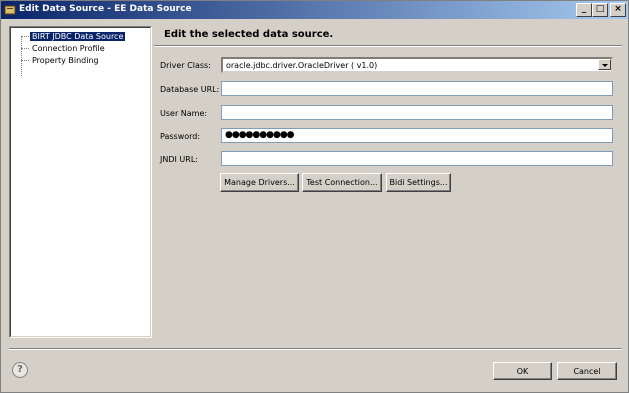 This screenshot has width=629, height=393. Describe the element at coordinates (10, 10) in the screenshot. I see `app-icon` at that location.